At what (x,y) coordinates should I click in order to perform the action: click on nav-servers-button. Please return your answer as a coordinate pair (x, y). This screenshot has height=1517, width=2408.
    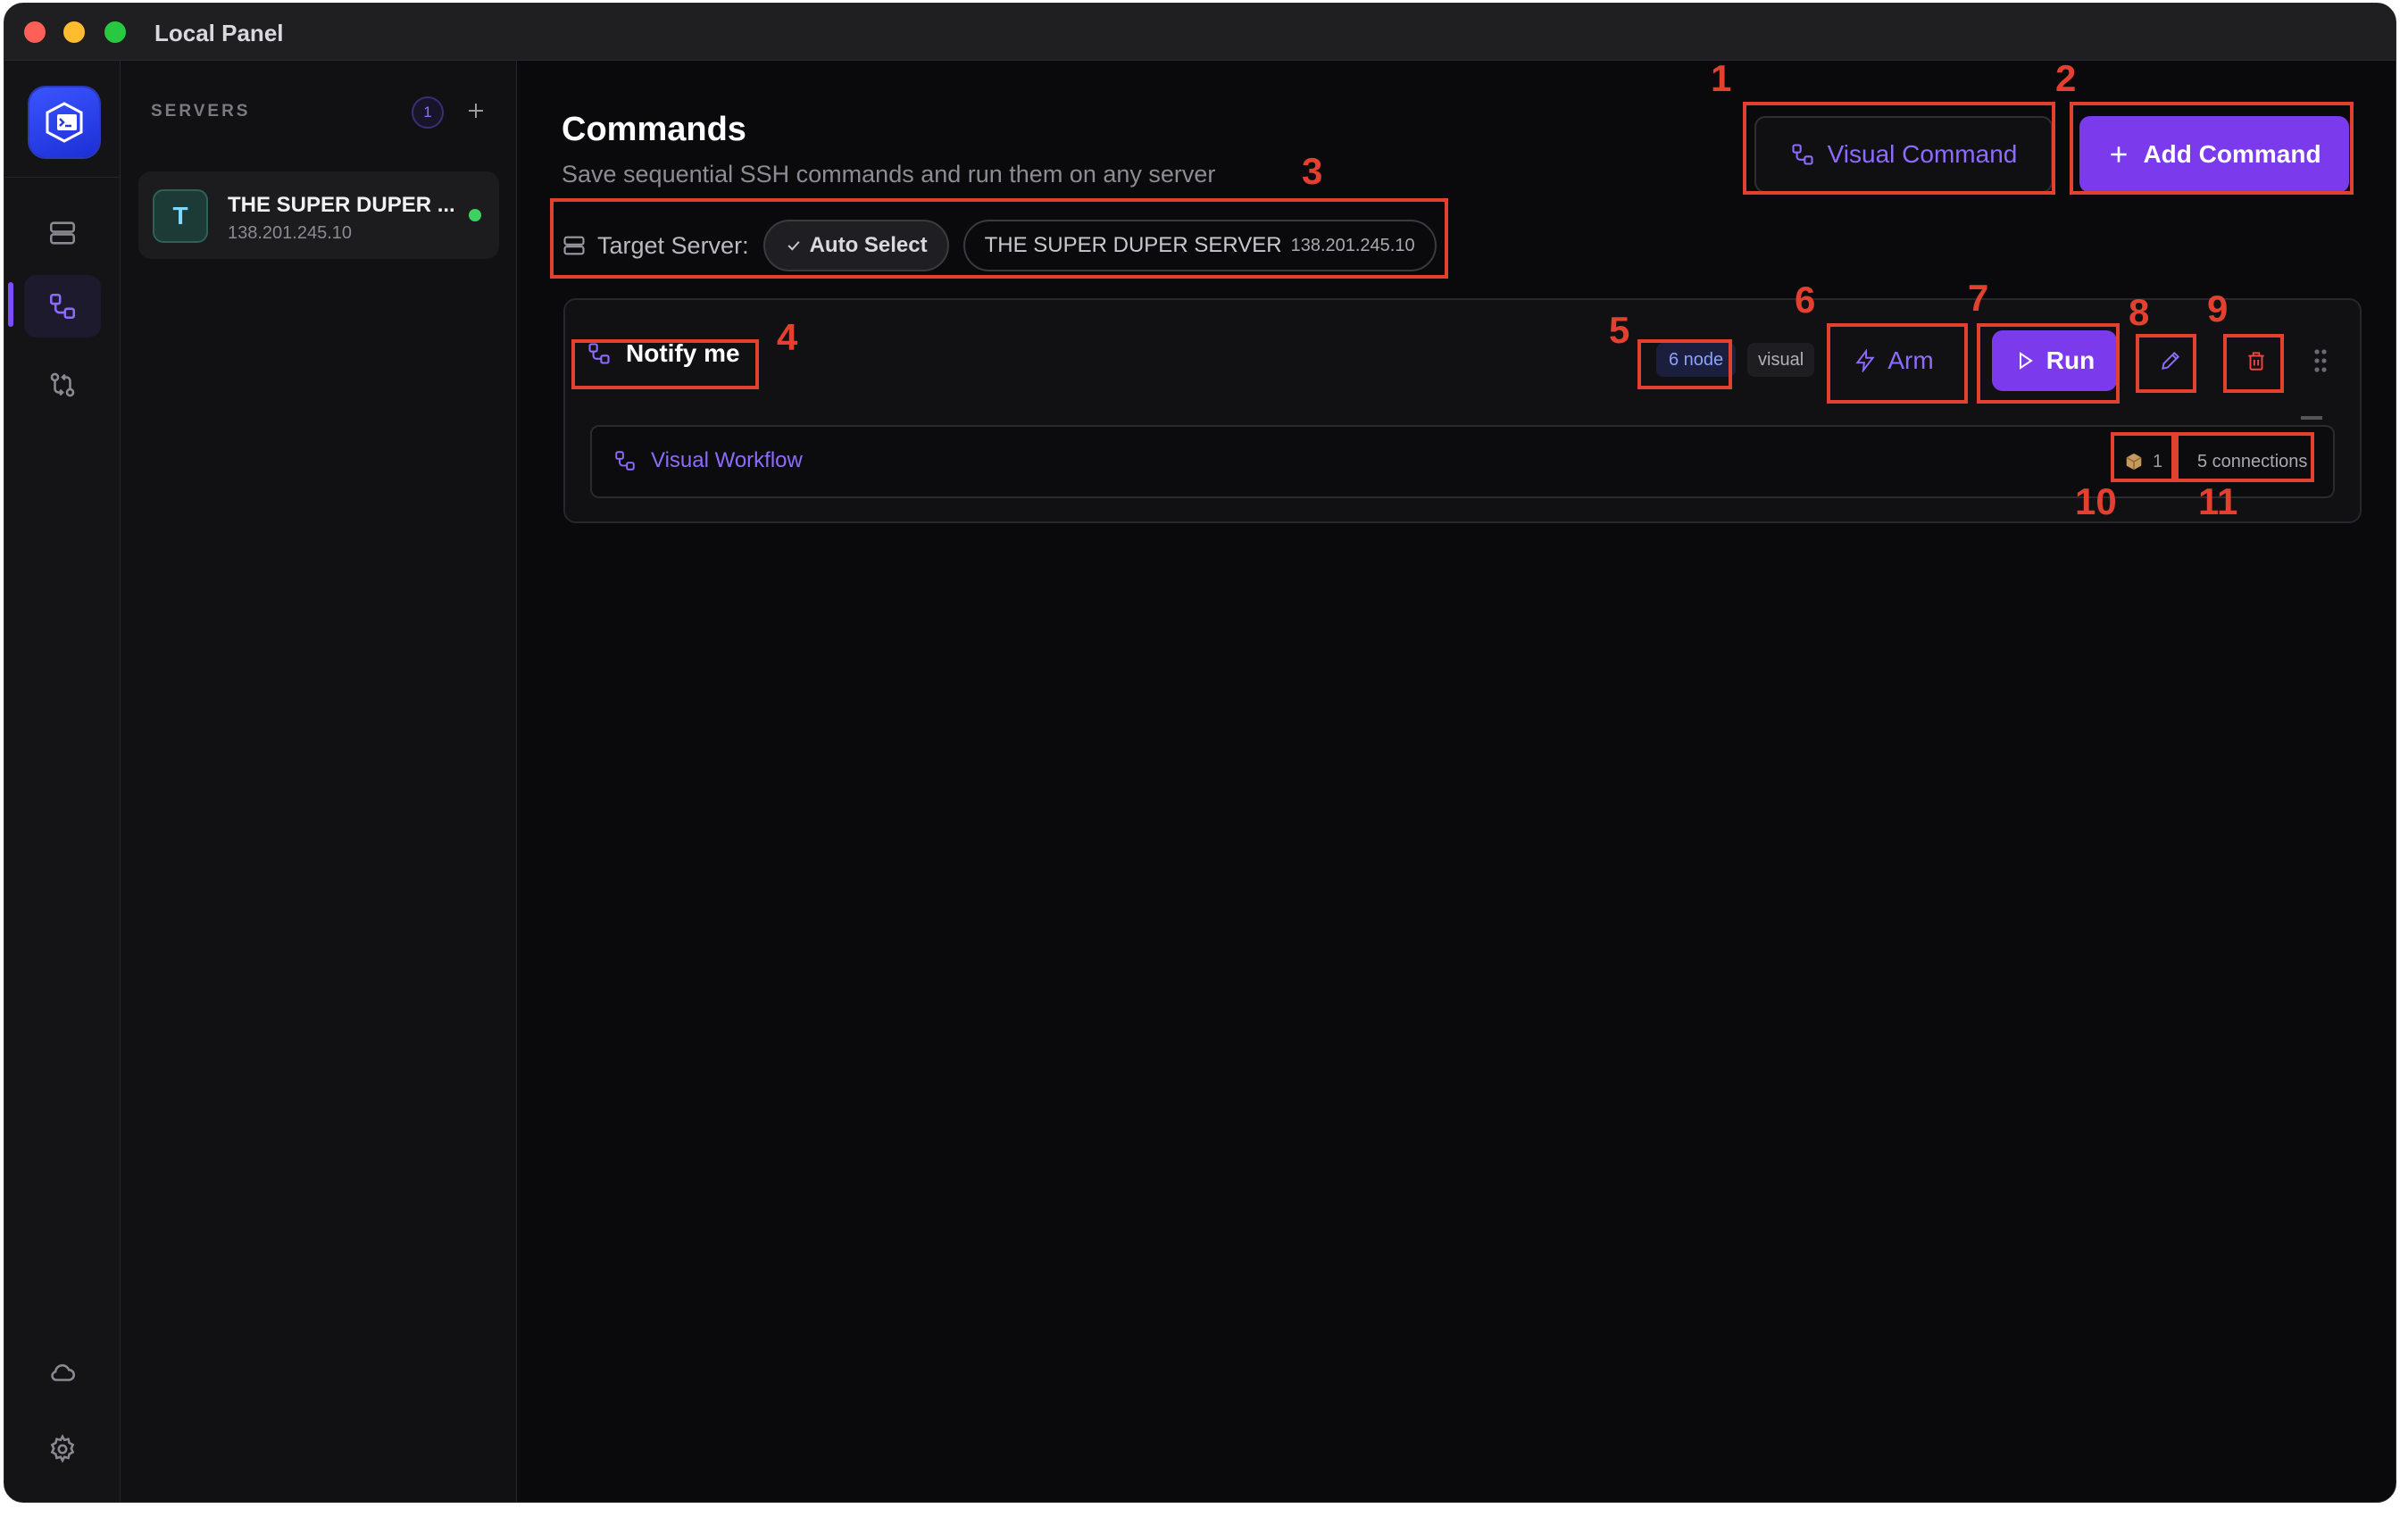
    Looking at the image, I should click on (62, 233).